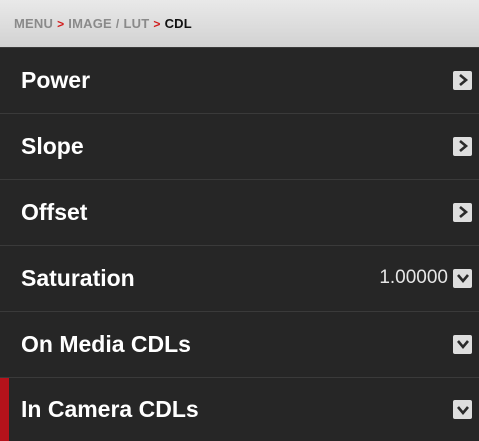 This screenshot has width=479, height=441. Describe the element at coordinates (239, 277) in the screenshot. I see `menu-item-saturation: Saturation 1.00000` at that location.